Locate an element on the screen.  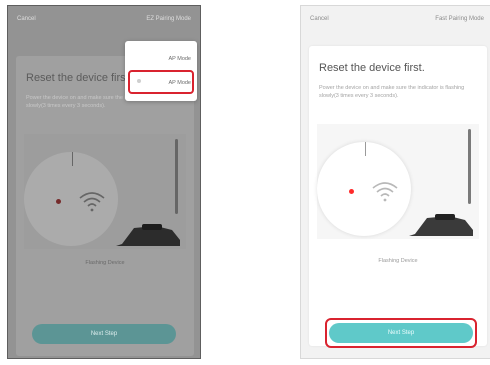
top-bar: Cancel Fast Pairing Mode is located at coordinates (395, 20).